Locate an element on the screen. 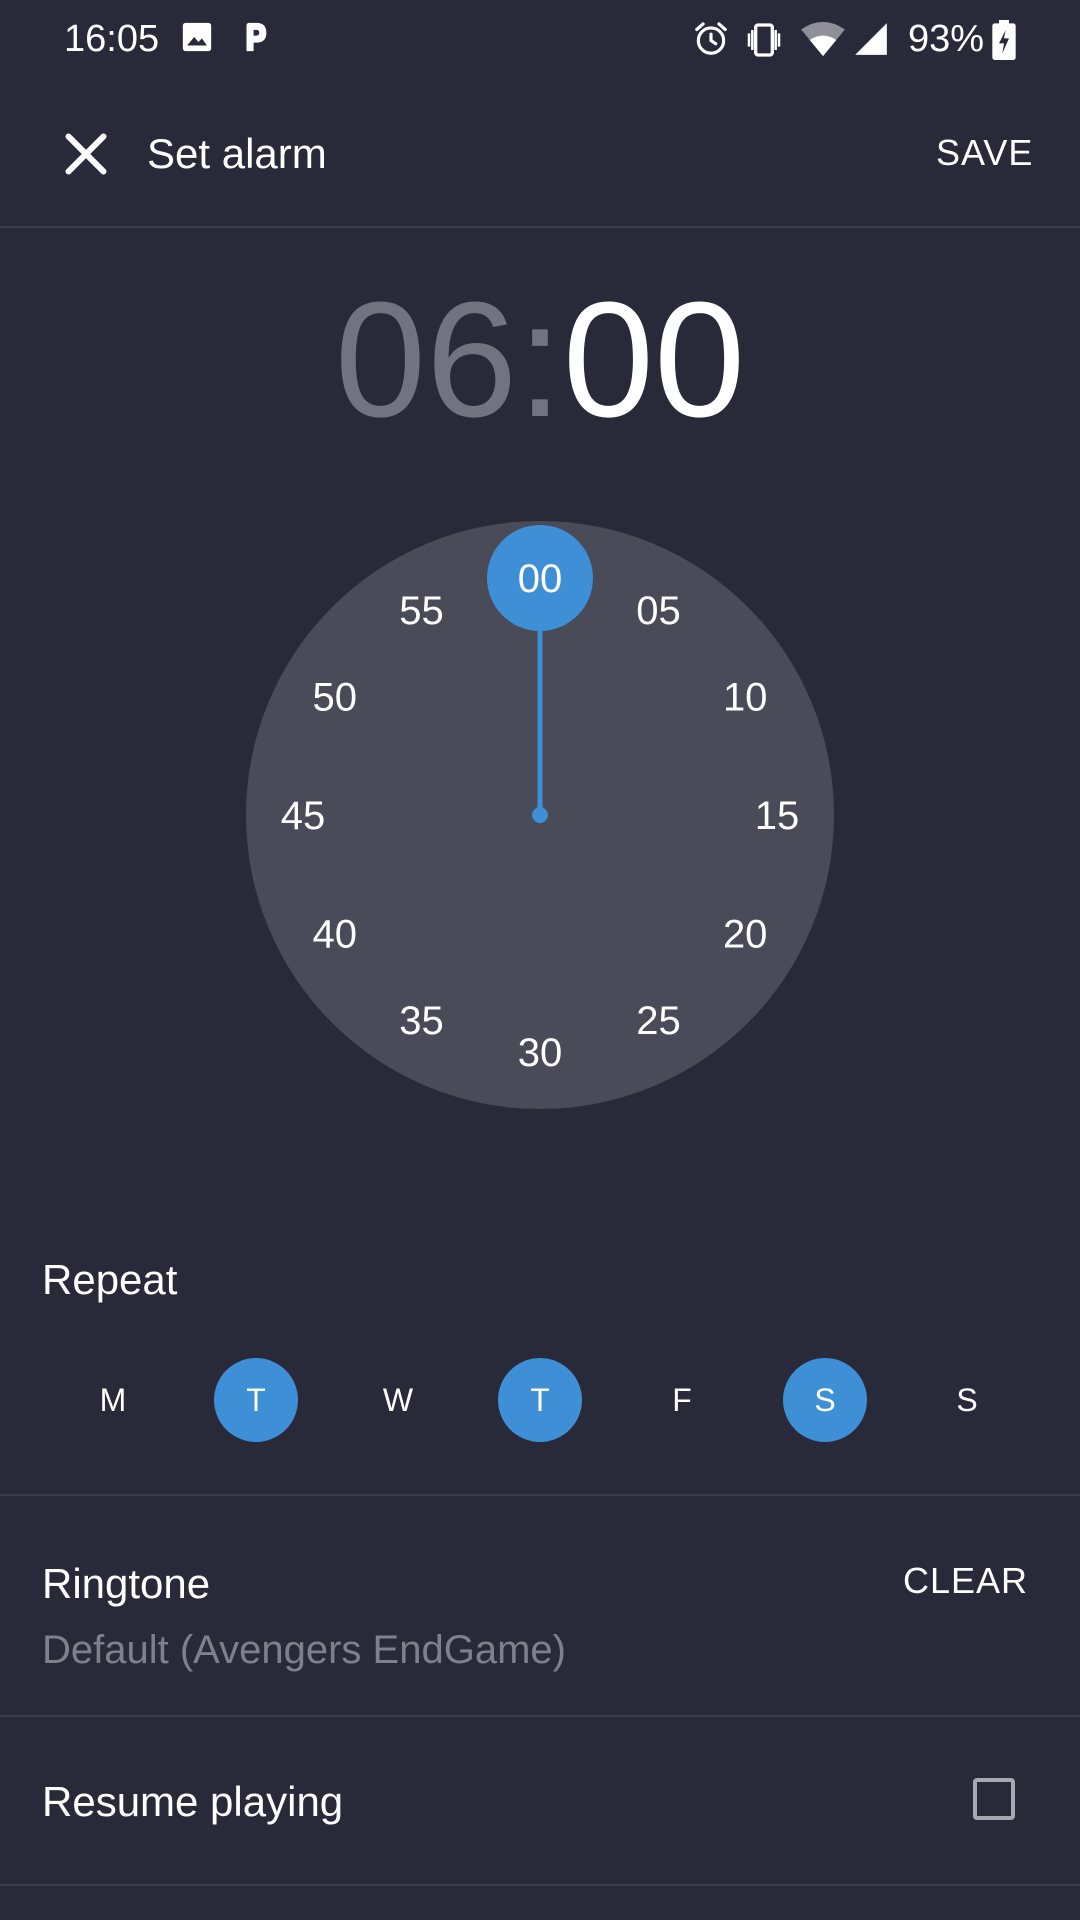 The width and height of the screenshot is (1080, 1920). save-button: SAVE is located at coordinates (984, 153).